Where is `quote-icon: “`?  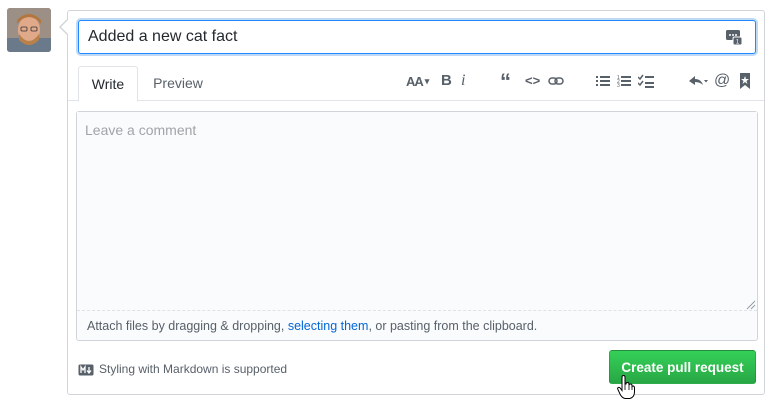 quote-icon: “ is located at coordinates (505, 82).